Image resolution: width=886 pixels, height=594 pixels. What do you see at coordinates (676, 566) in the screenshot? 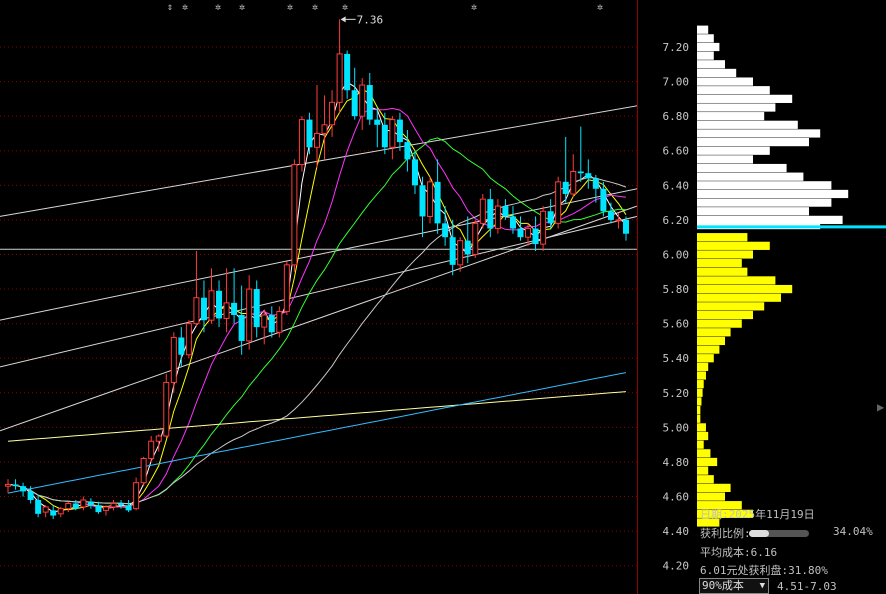
I see `price-tick-label: 4.20` at bounding box center [676, 566].